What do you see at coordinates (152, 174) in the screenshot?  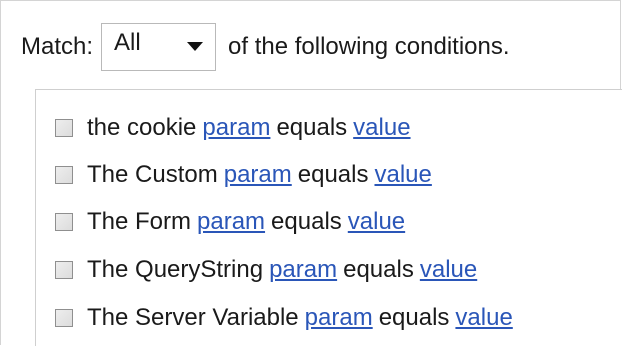 I see `condition-prefix: The Custom` at bounding box center [152, 174].